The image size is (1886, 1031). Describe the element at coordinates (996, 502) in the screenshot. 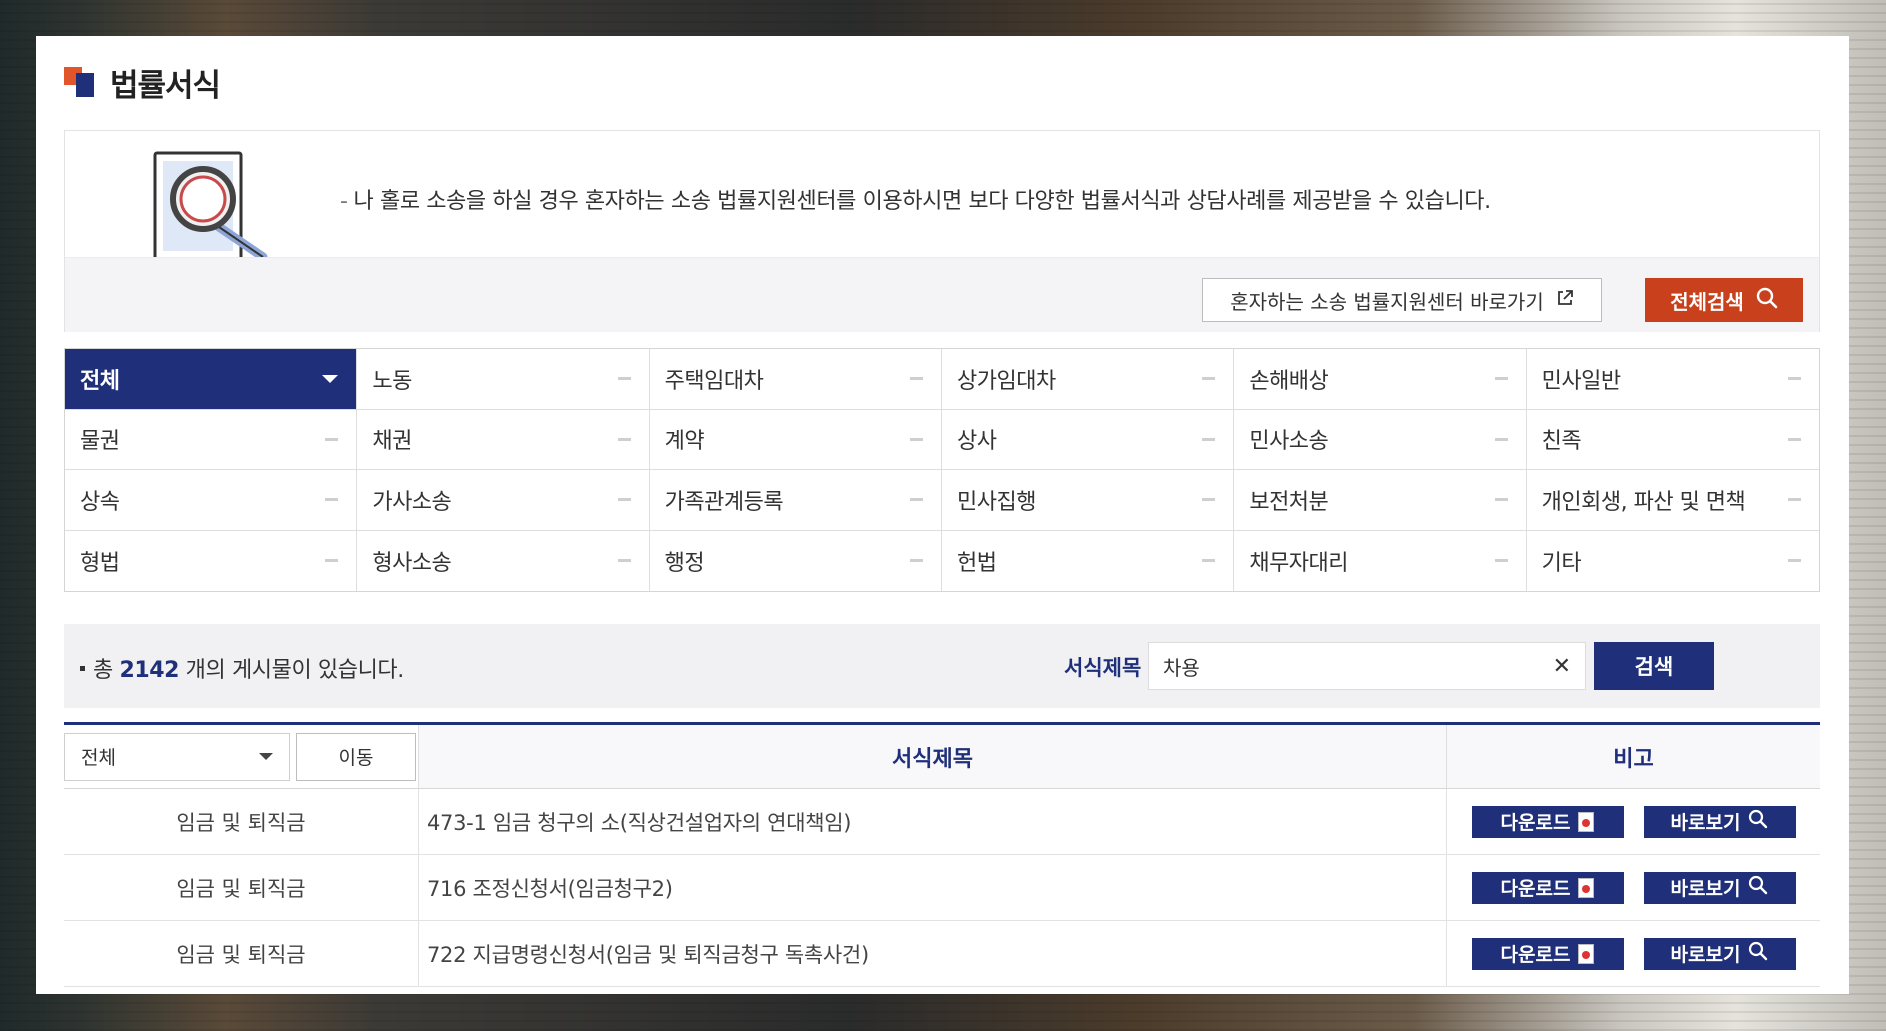

I see `category-label: 민사집행` at that location.